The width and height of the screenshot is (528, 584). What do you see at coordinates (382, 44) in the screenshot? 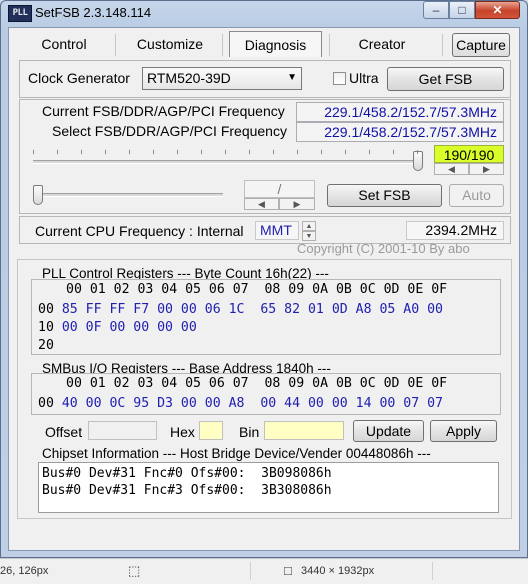
I see `tab-creator: Creator` at bounding box center [382, 44].